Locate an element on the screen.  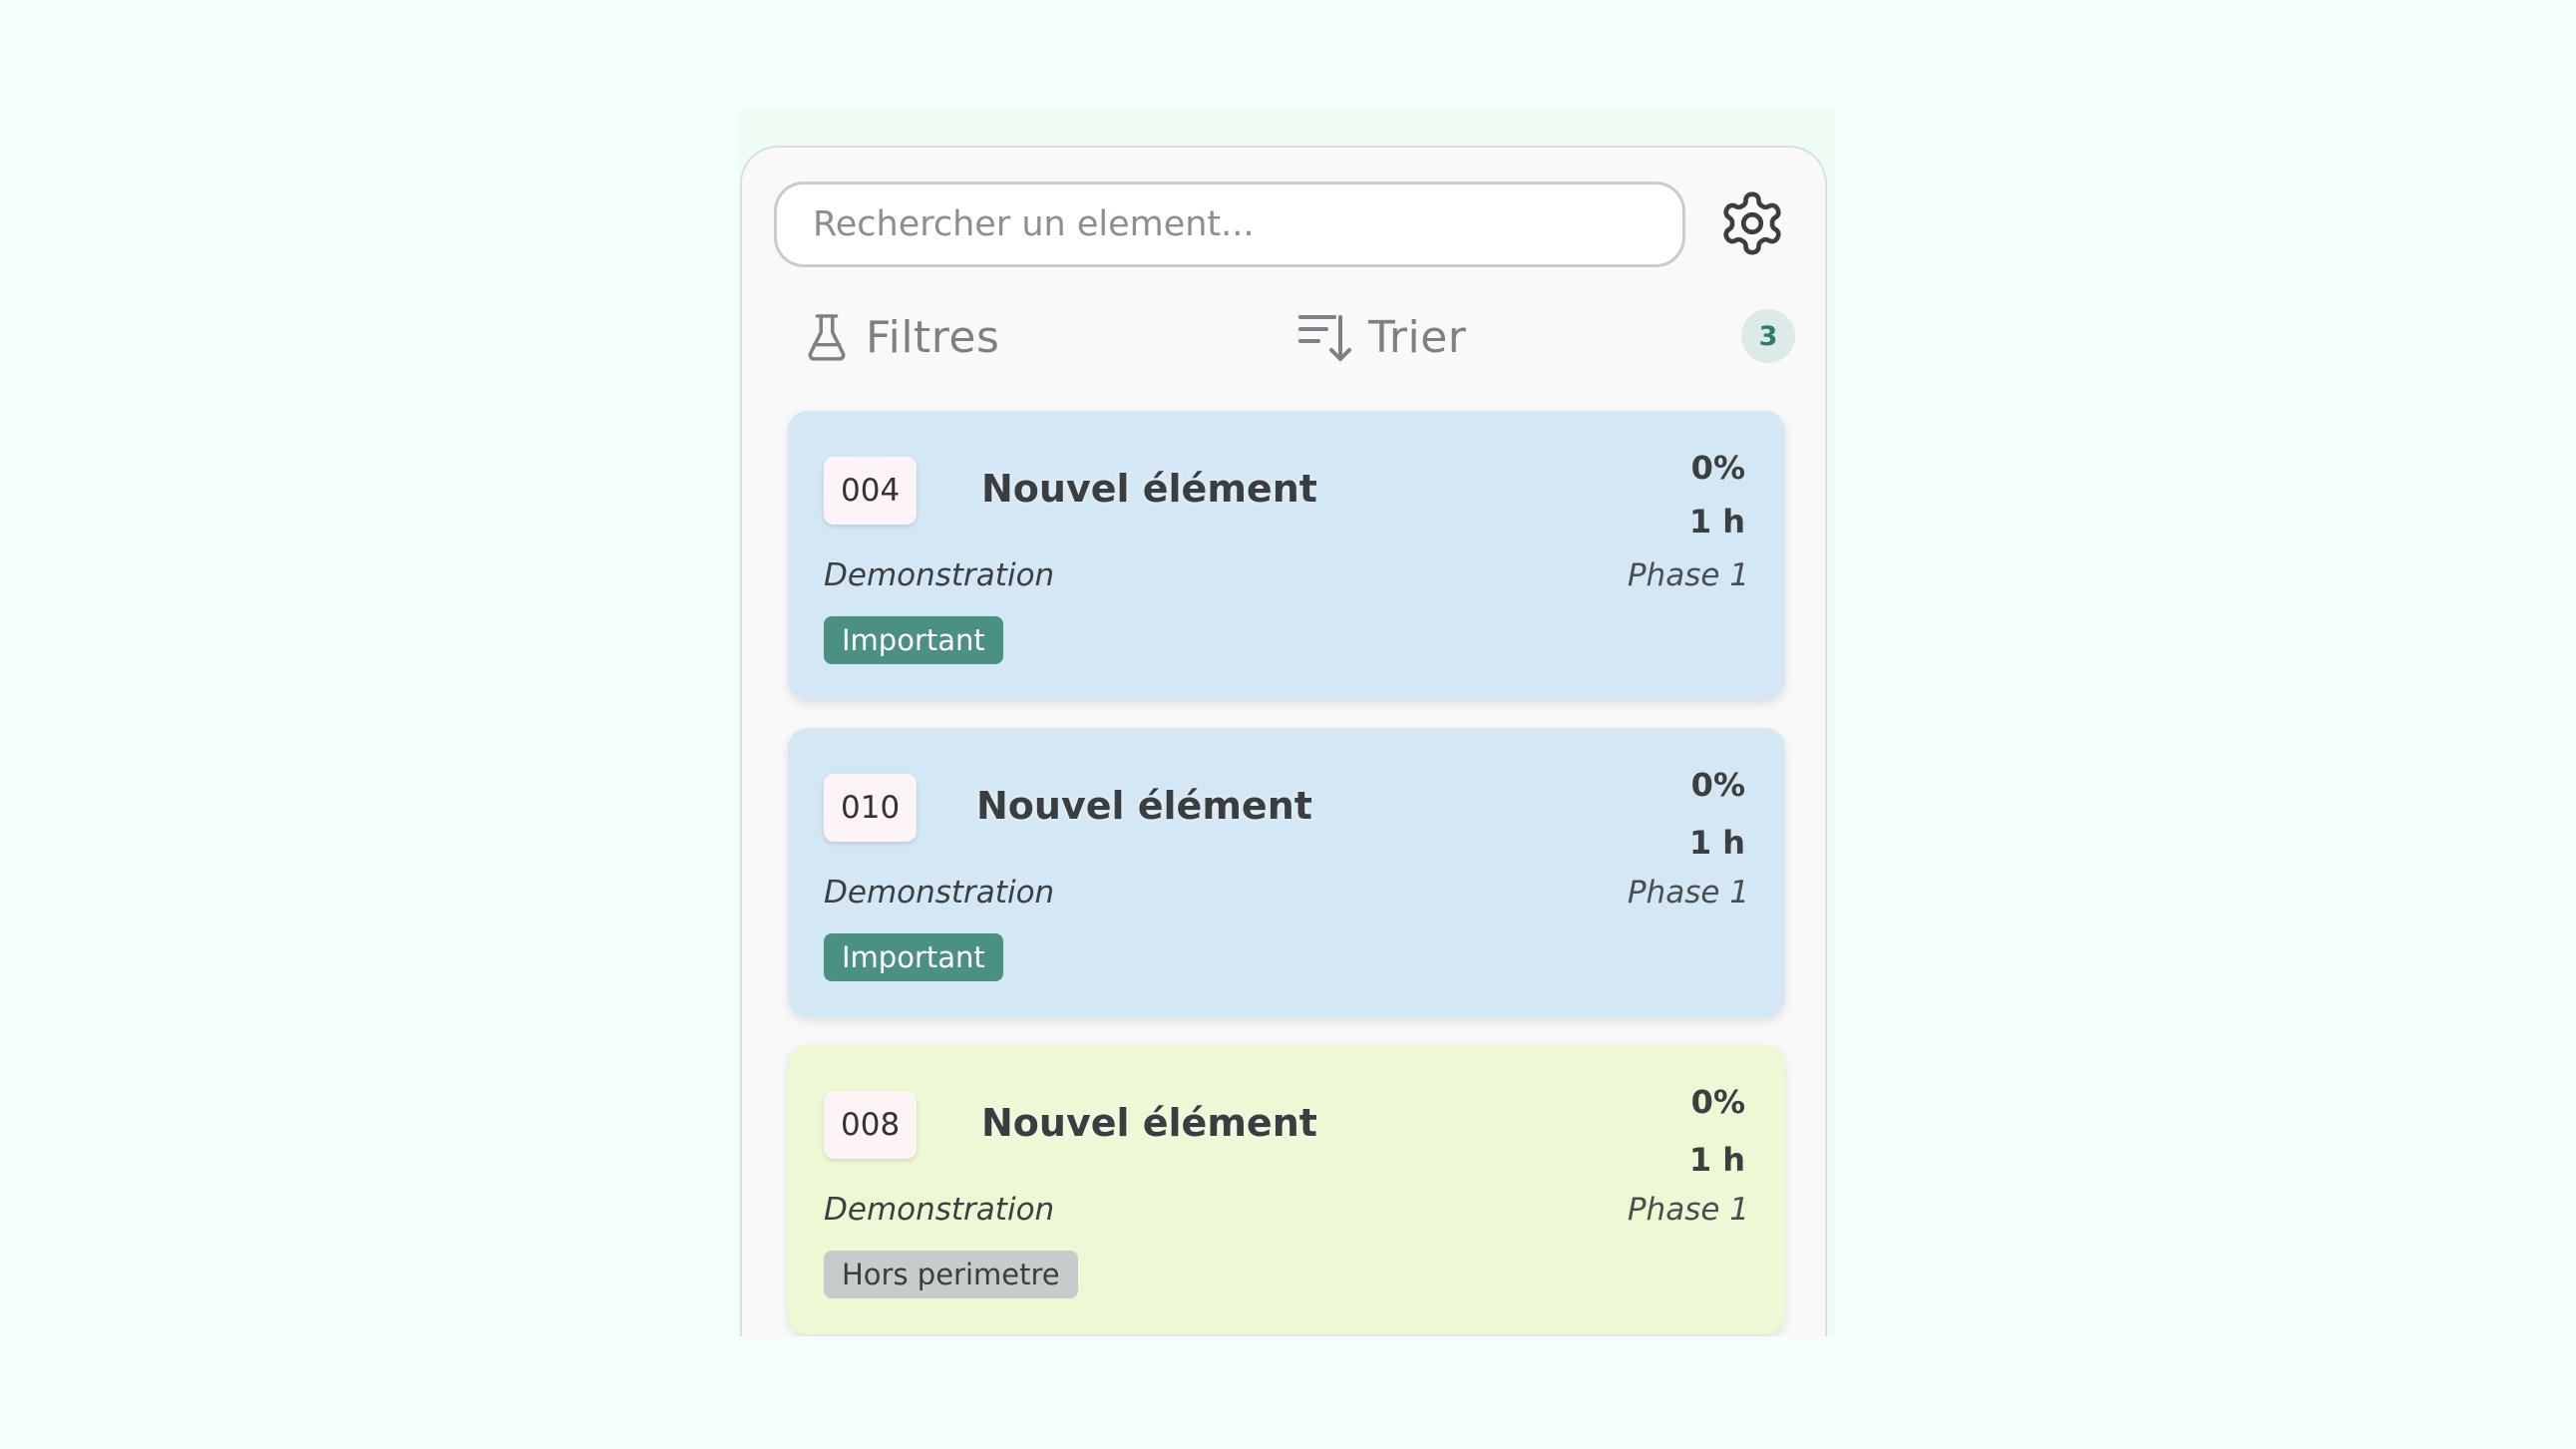
sort-button: Trier is located at coordinates (1381, 337).